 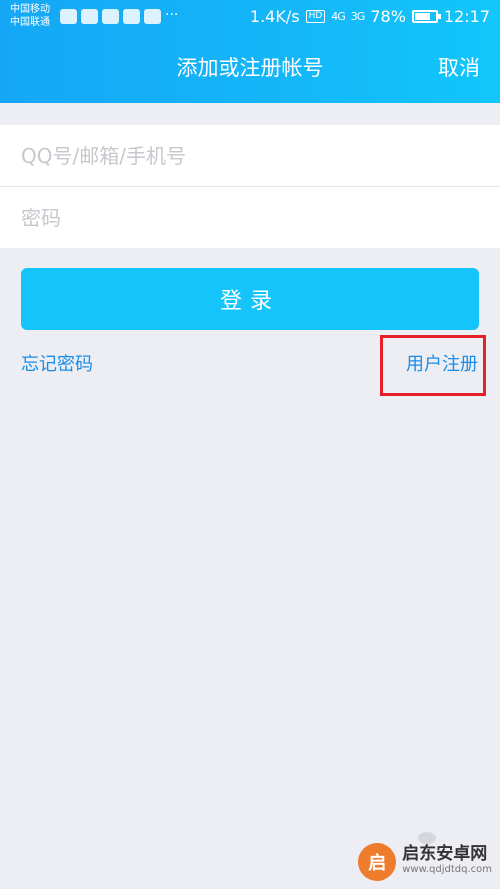 I want to click on forgot-password-link: 忘记密码, so click(x=57, y=363).